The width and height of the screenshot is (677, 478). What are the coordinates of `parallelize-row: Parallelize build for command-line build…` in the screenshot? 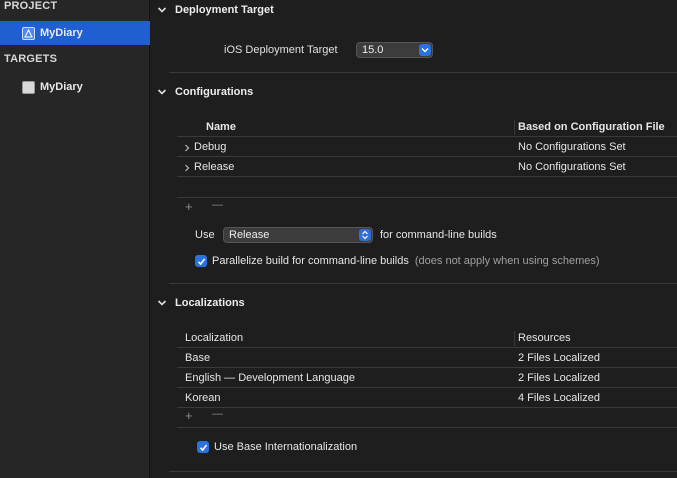 It's located at (397, 261).